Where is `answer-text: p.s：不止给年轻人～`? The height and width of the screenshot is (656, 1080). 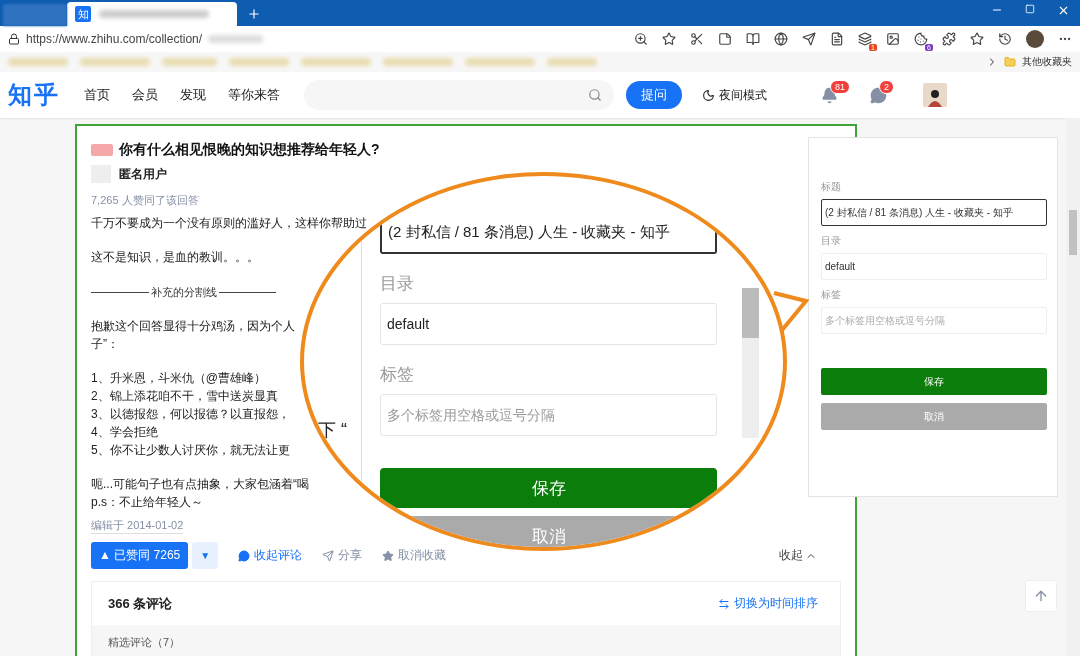 answer-text: p.s：不止给年轻人～ is located at coordinates (147, 502).